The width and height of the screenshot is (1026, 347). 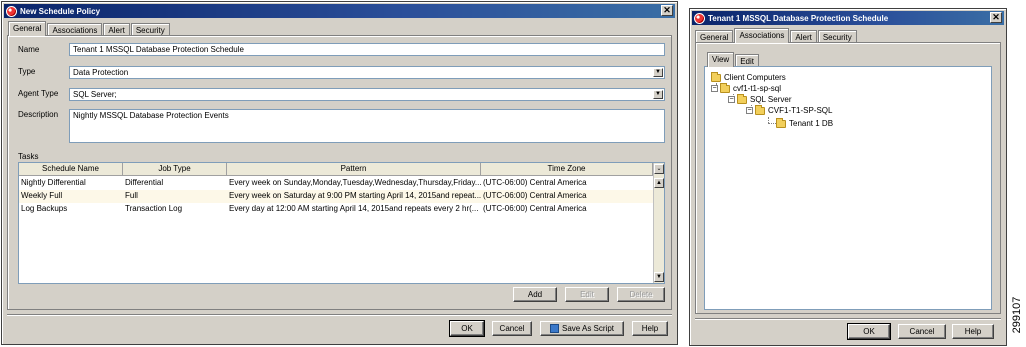 What do you see at coordinates (554, 328) in the screenshot?
I see `script-icon` at bounding box center [554, 328].